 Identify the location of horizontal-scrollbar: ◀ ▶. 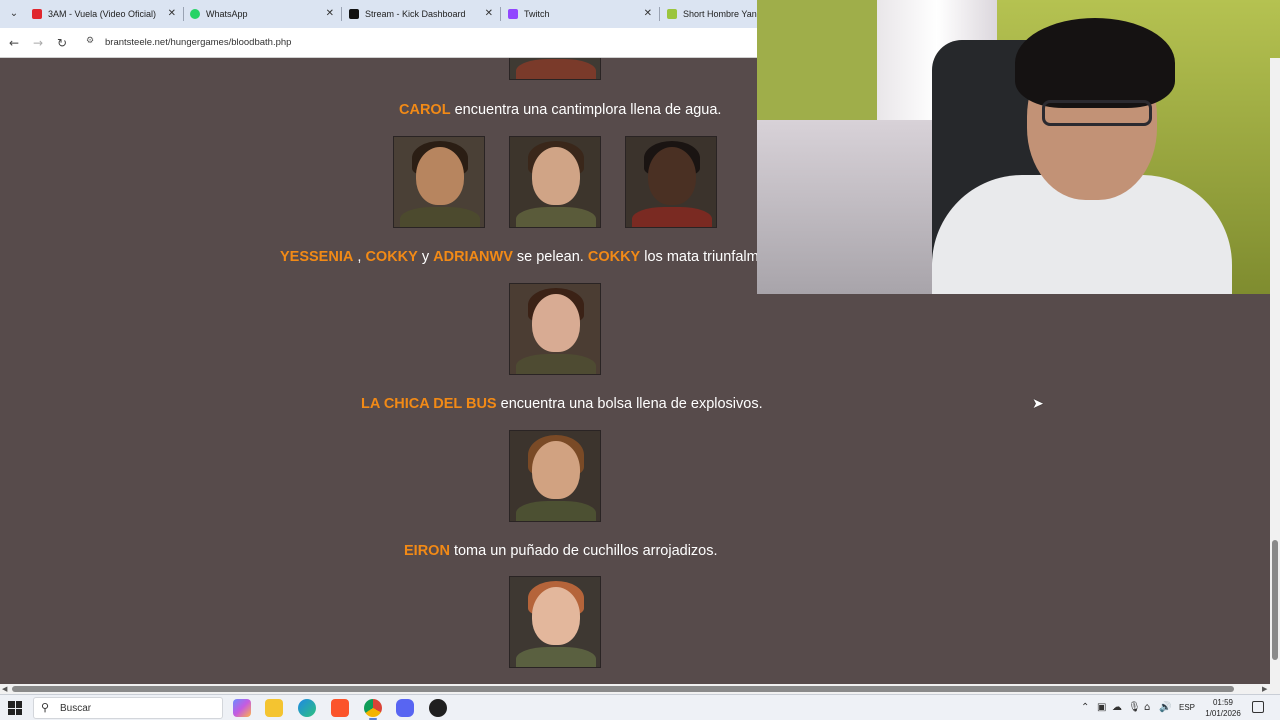
(640, 689).